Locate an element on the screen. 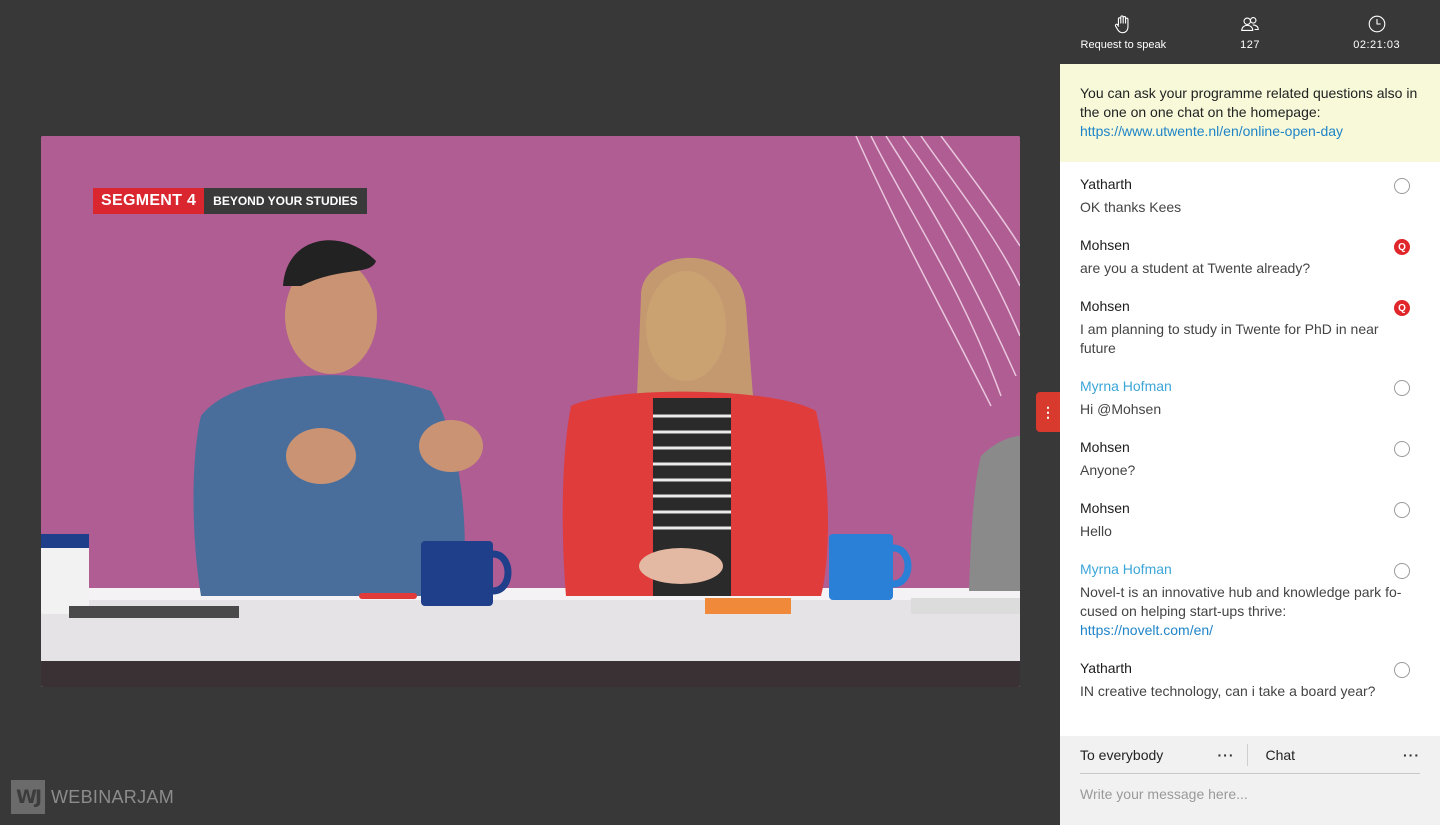 Image resolution: width=1440 pixels, height=825 pixels. webinar-timer: 02:21:03 is located at coordinates (1376, 32).